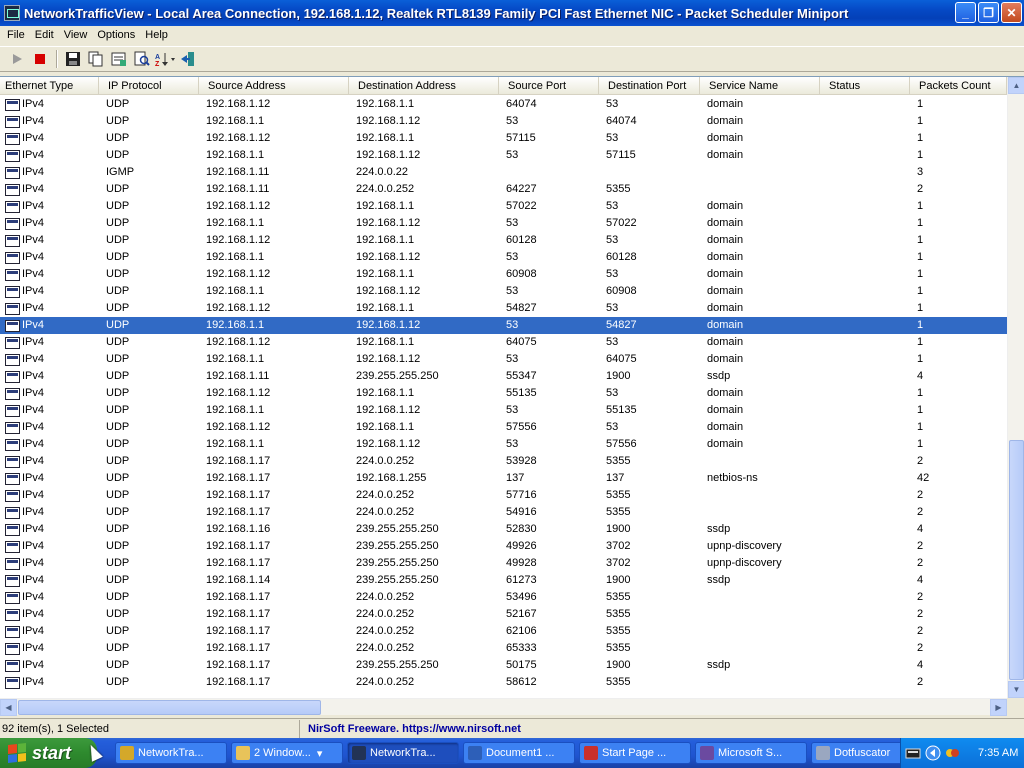 The image size is (1024, 768). I want to click on find-icon, so click(142, 59).